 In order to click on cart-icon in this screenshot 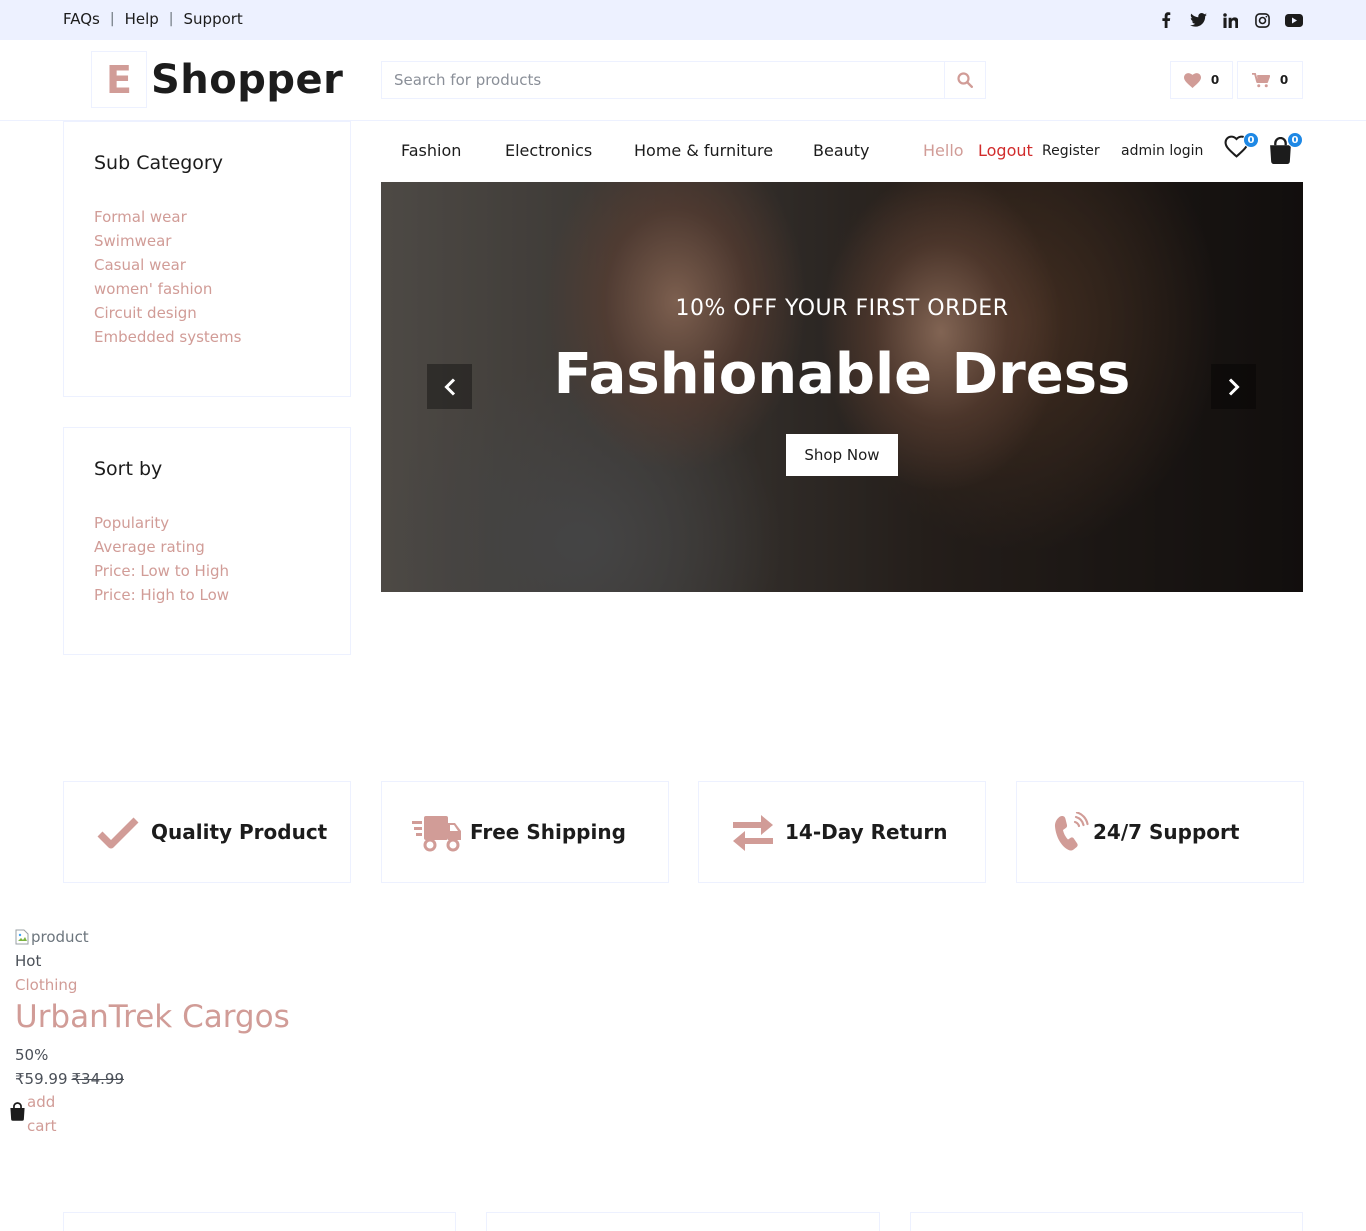, I will do `click(1260, 79)`.